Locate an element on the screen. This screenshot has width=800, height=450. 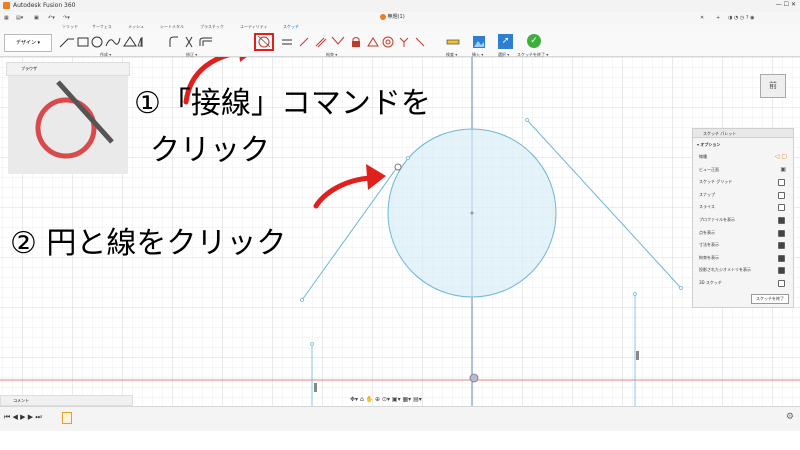
app-logo-icon is located at coordinates (6, 5).